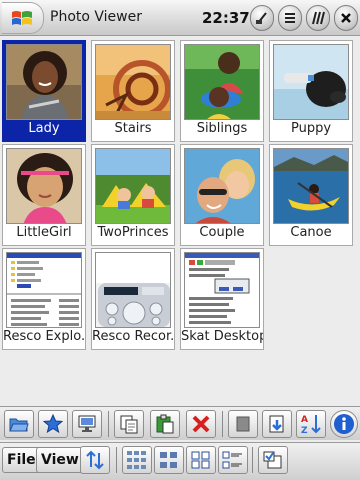 The image size is (360, 480). I want to click on svg-text: A, so click(304, 420).